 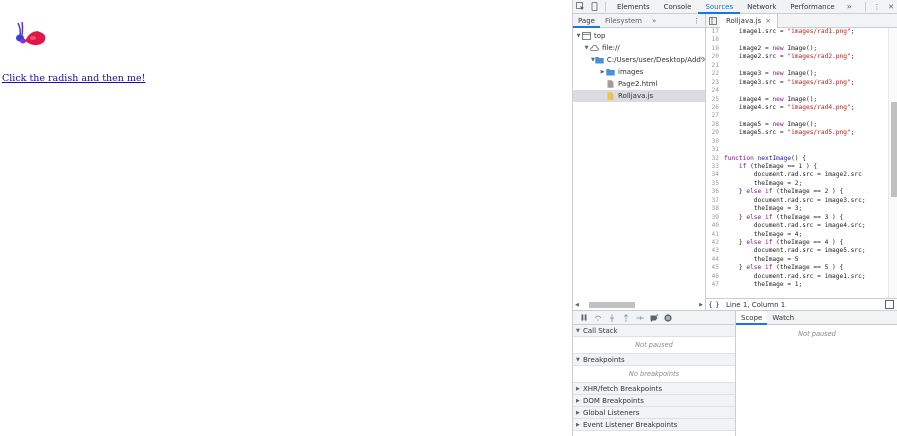 I want to click on code-line: 36 } else if (theImage == 2 ) {, so click(x=797, y=192).